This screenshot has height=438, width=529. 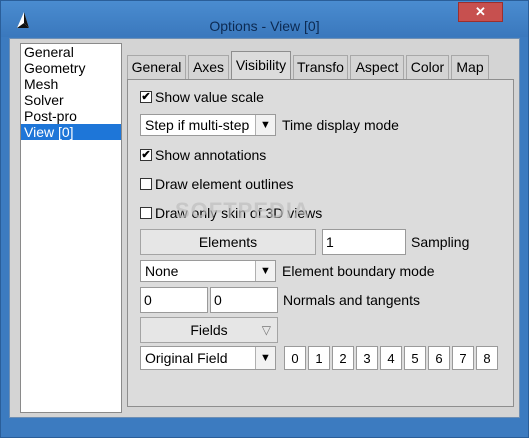 I want to click on close-button: ✕, so click(x=480, y=12).